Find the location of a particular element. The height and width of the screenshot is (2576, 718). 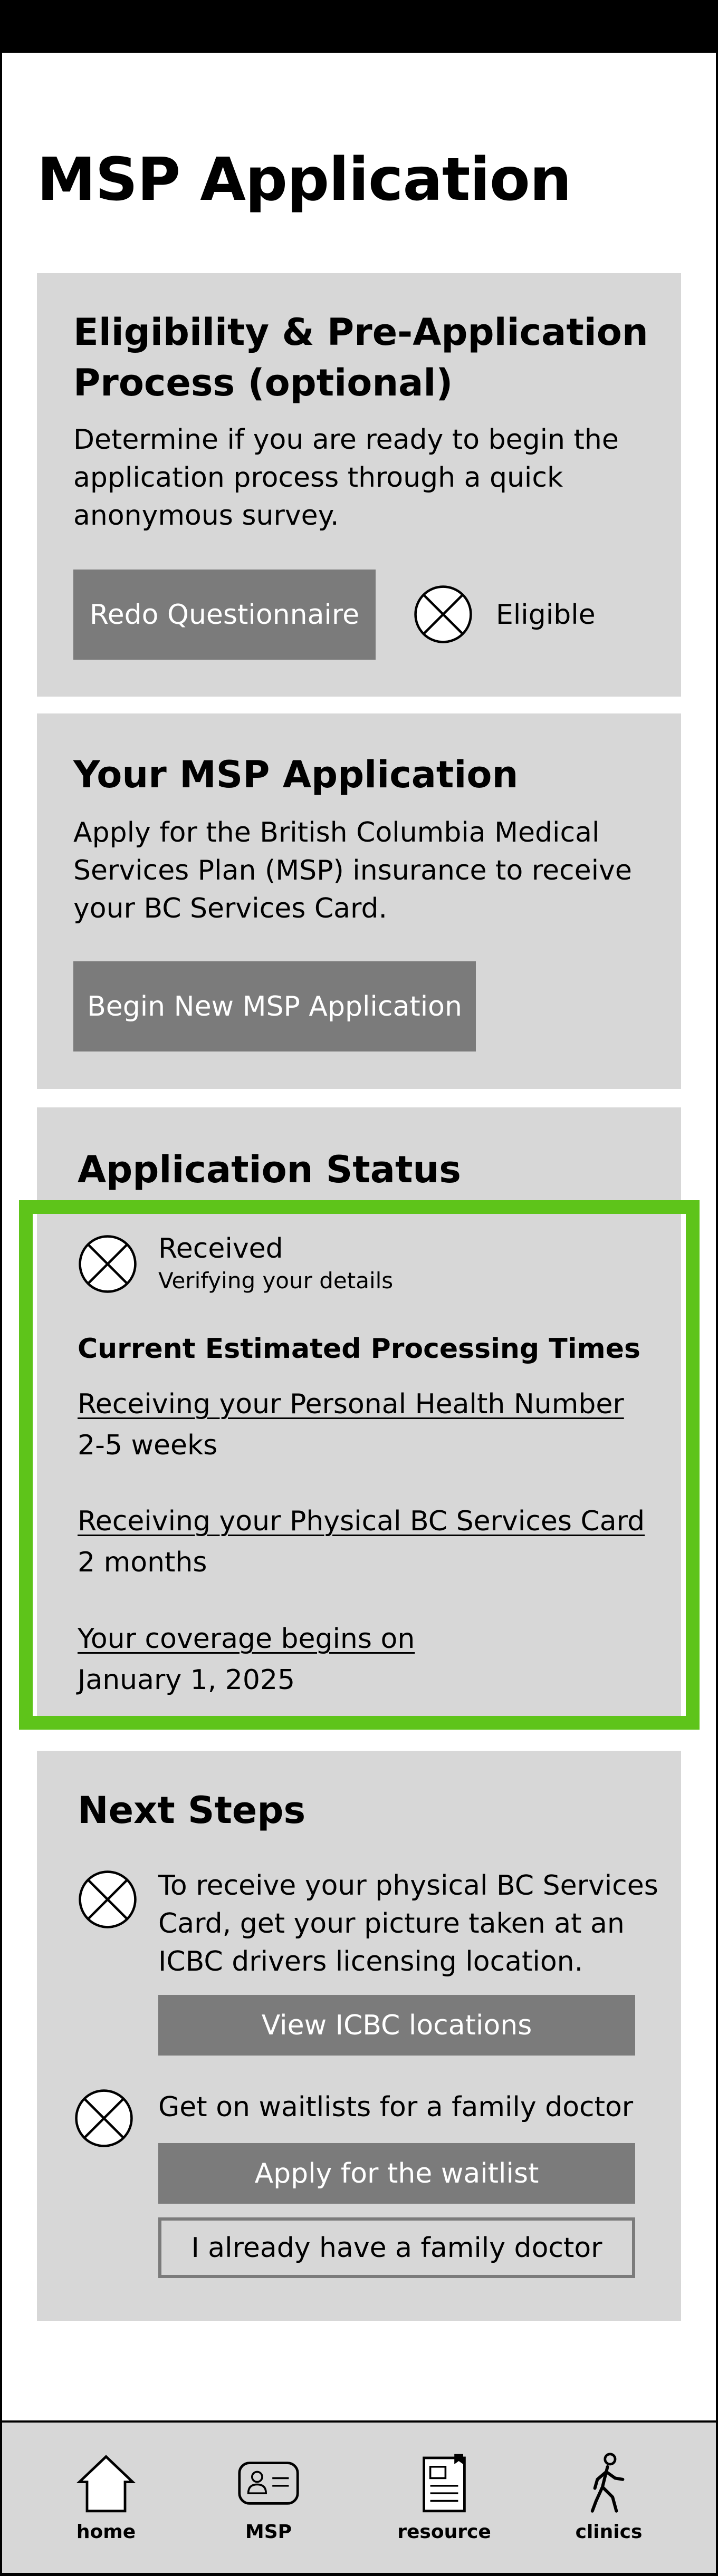

nav-home-label: home is located at coordinates (106, 2532).